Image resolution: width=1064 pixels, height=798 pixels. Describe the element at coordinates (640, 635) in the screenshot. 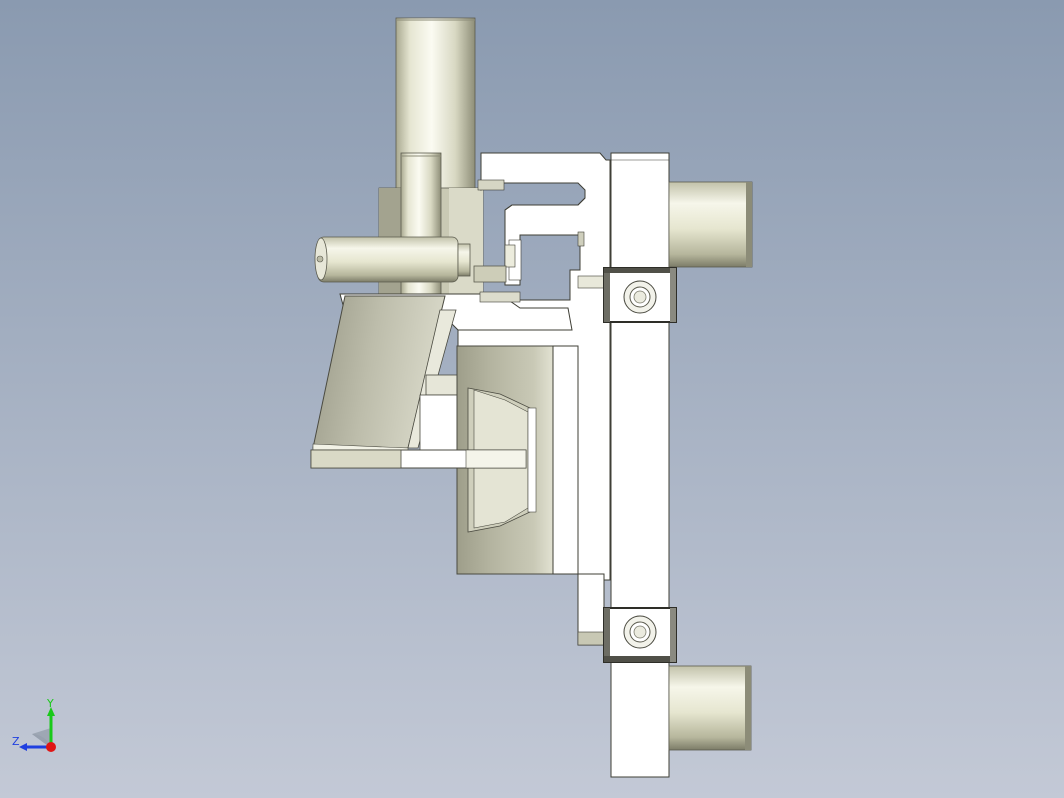

I see `lower-bolt-block` at that location.